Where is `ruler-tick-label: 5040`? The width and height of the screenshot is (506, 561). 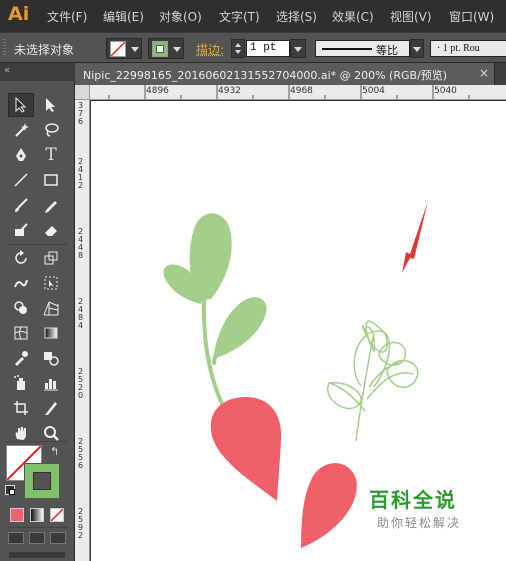 ruler-tick-label: 5040 is located at coordinates (445, 91).